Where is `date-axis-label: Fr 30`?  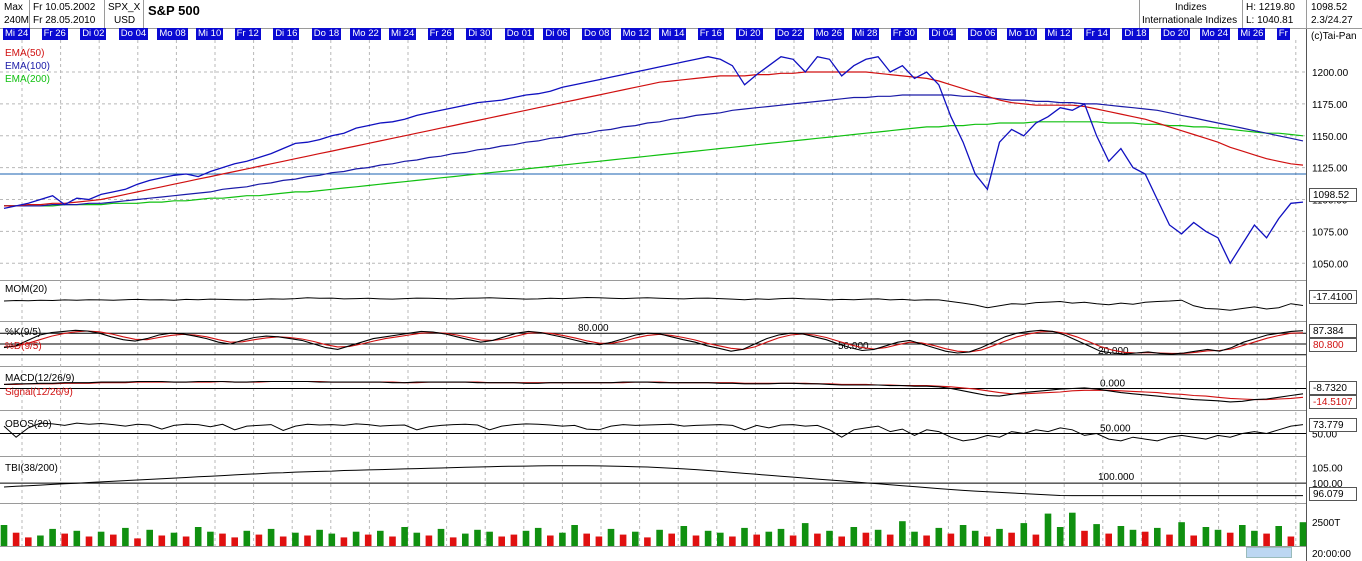 date-axis-label: Fr 30 is located at coordinates (903, 34).